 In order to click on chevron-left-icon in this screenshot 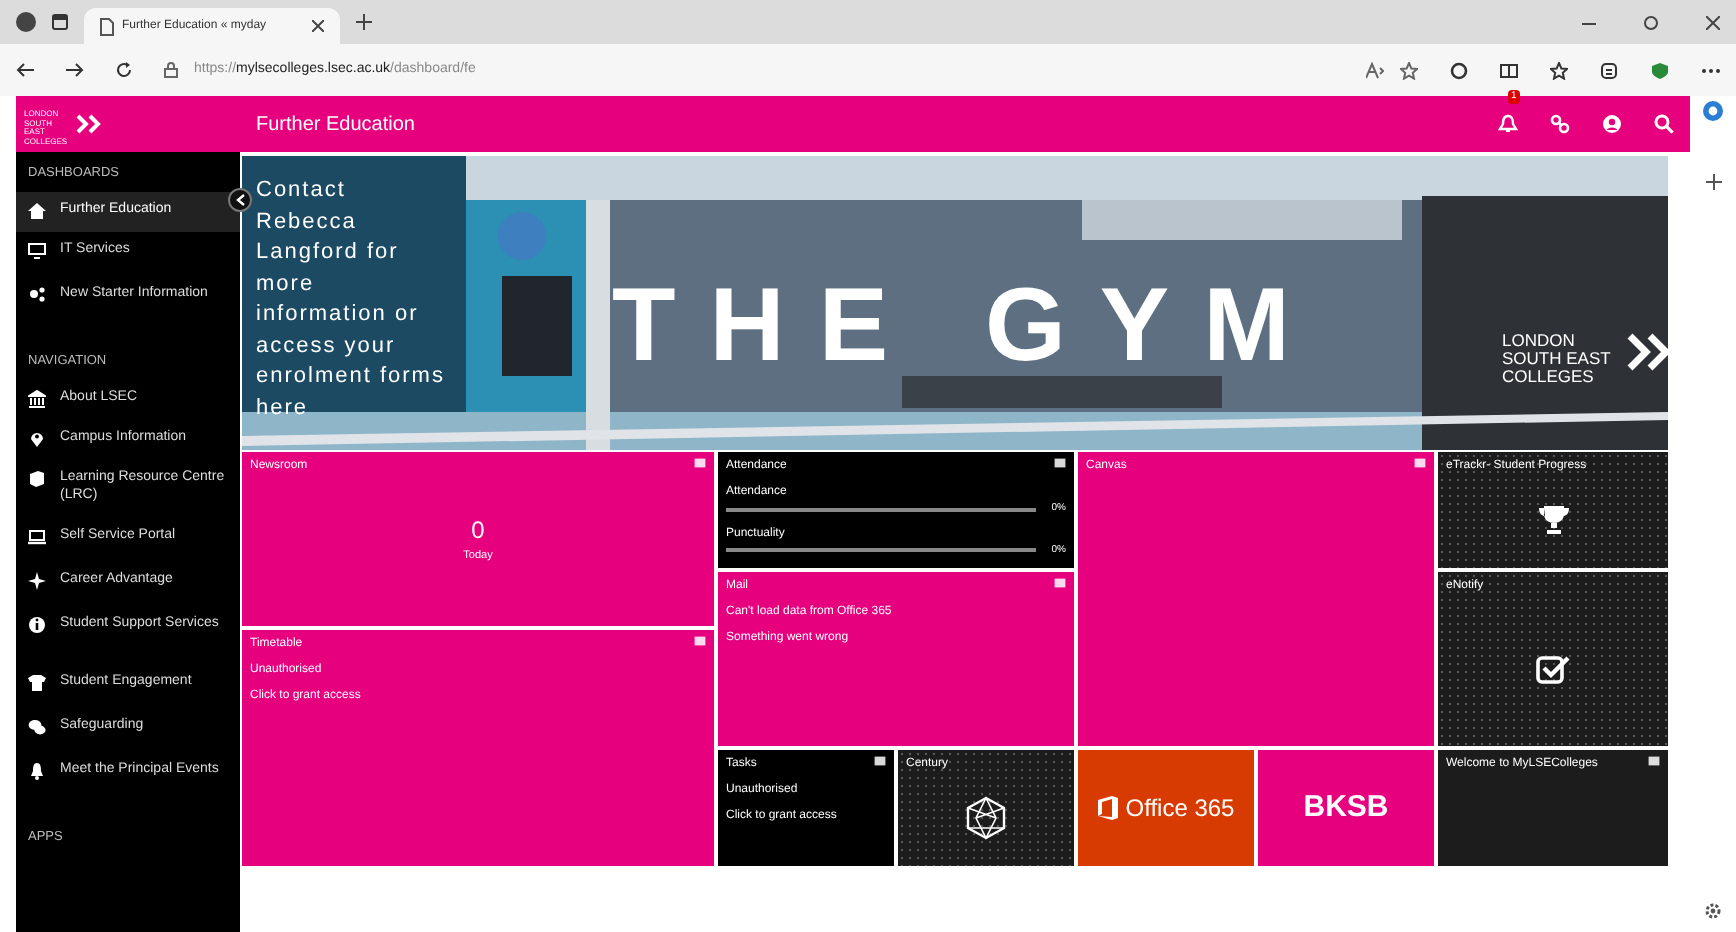, I will do `click(240, 200)`.